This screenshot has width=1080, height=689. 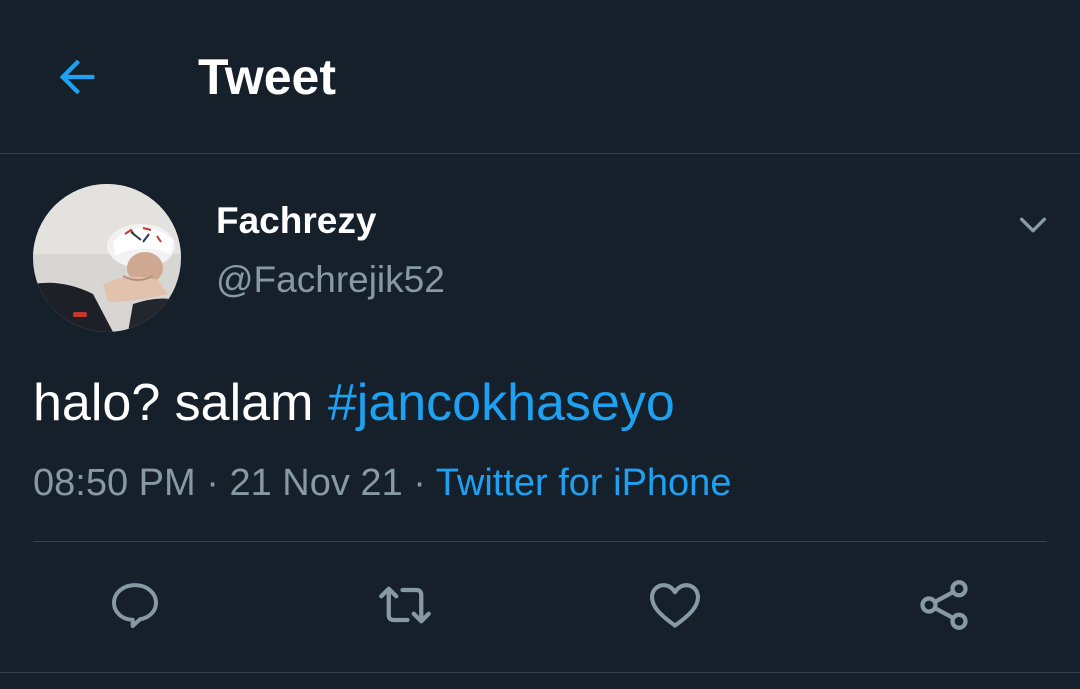 I want to click on reply-icon, so click(x=135, y=605).